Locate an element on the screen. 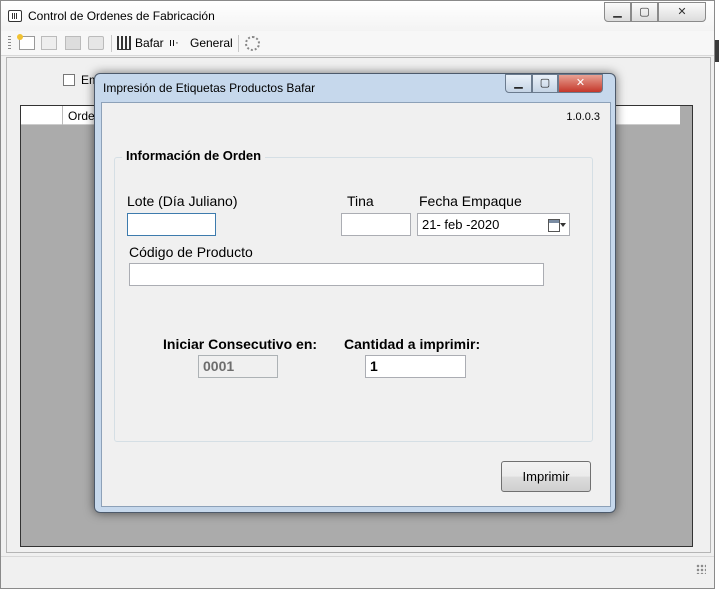  resize-grip-icon is located at coordinates (701, 569).